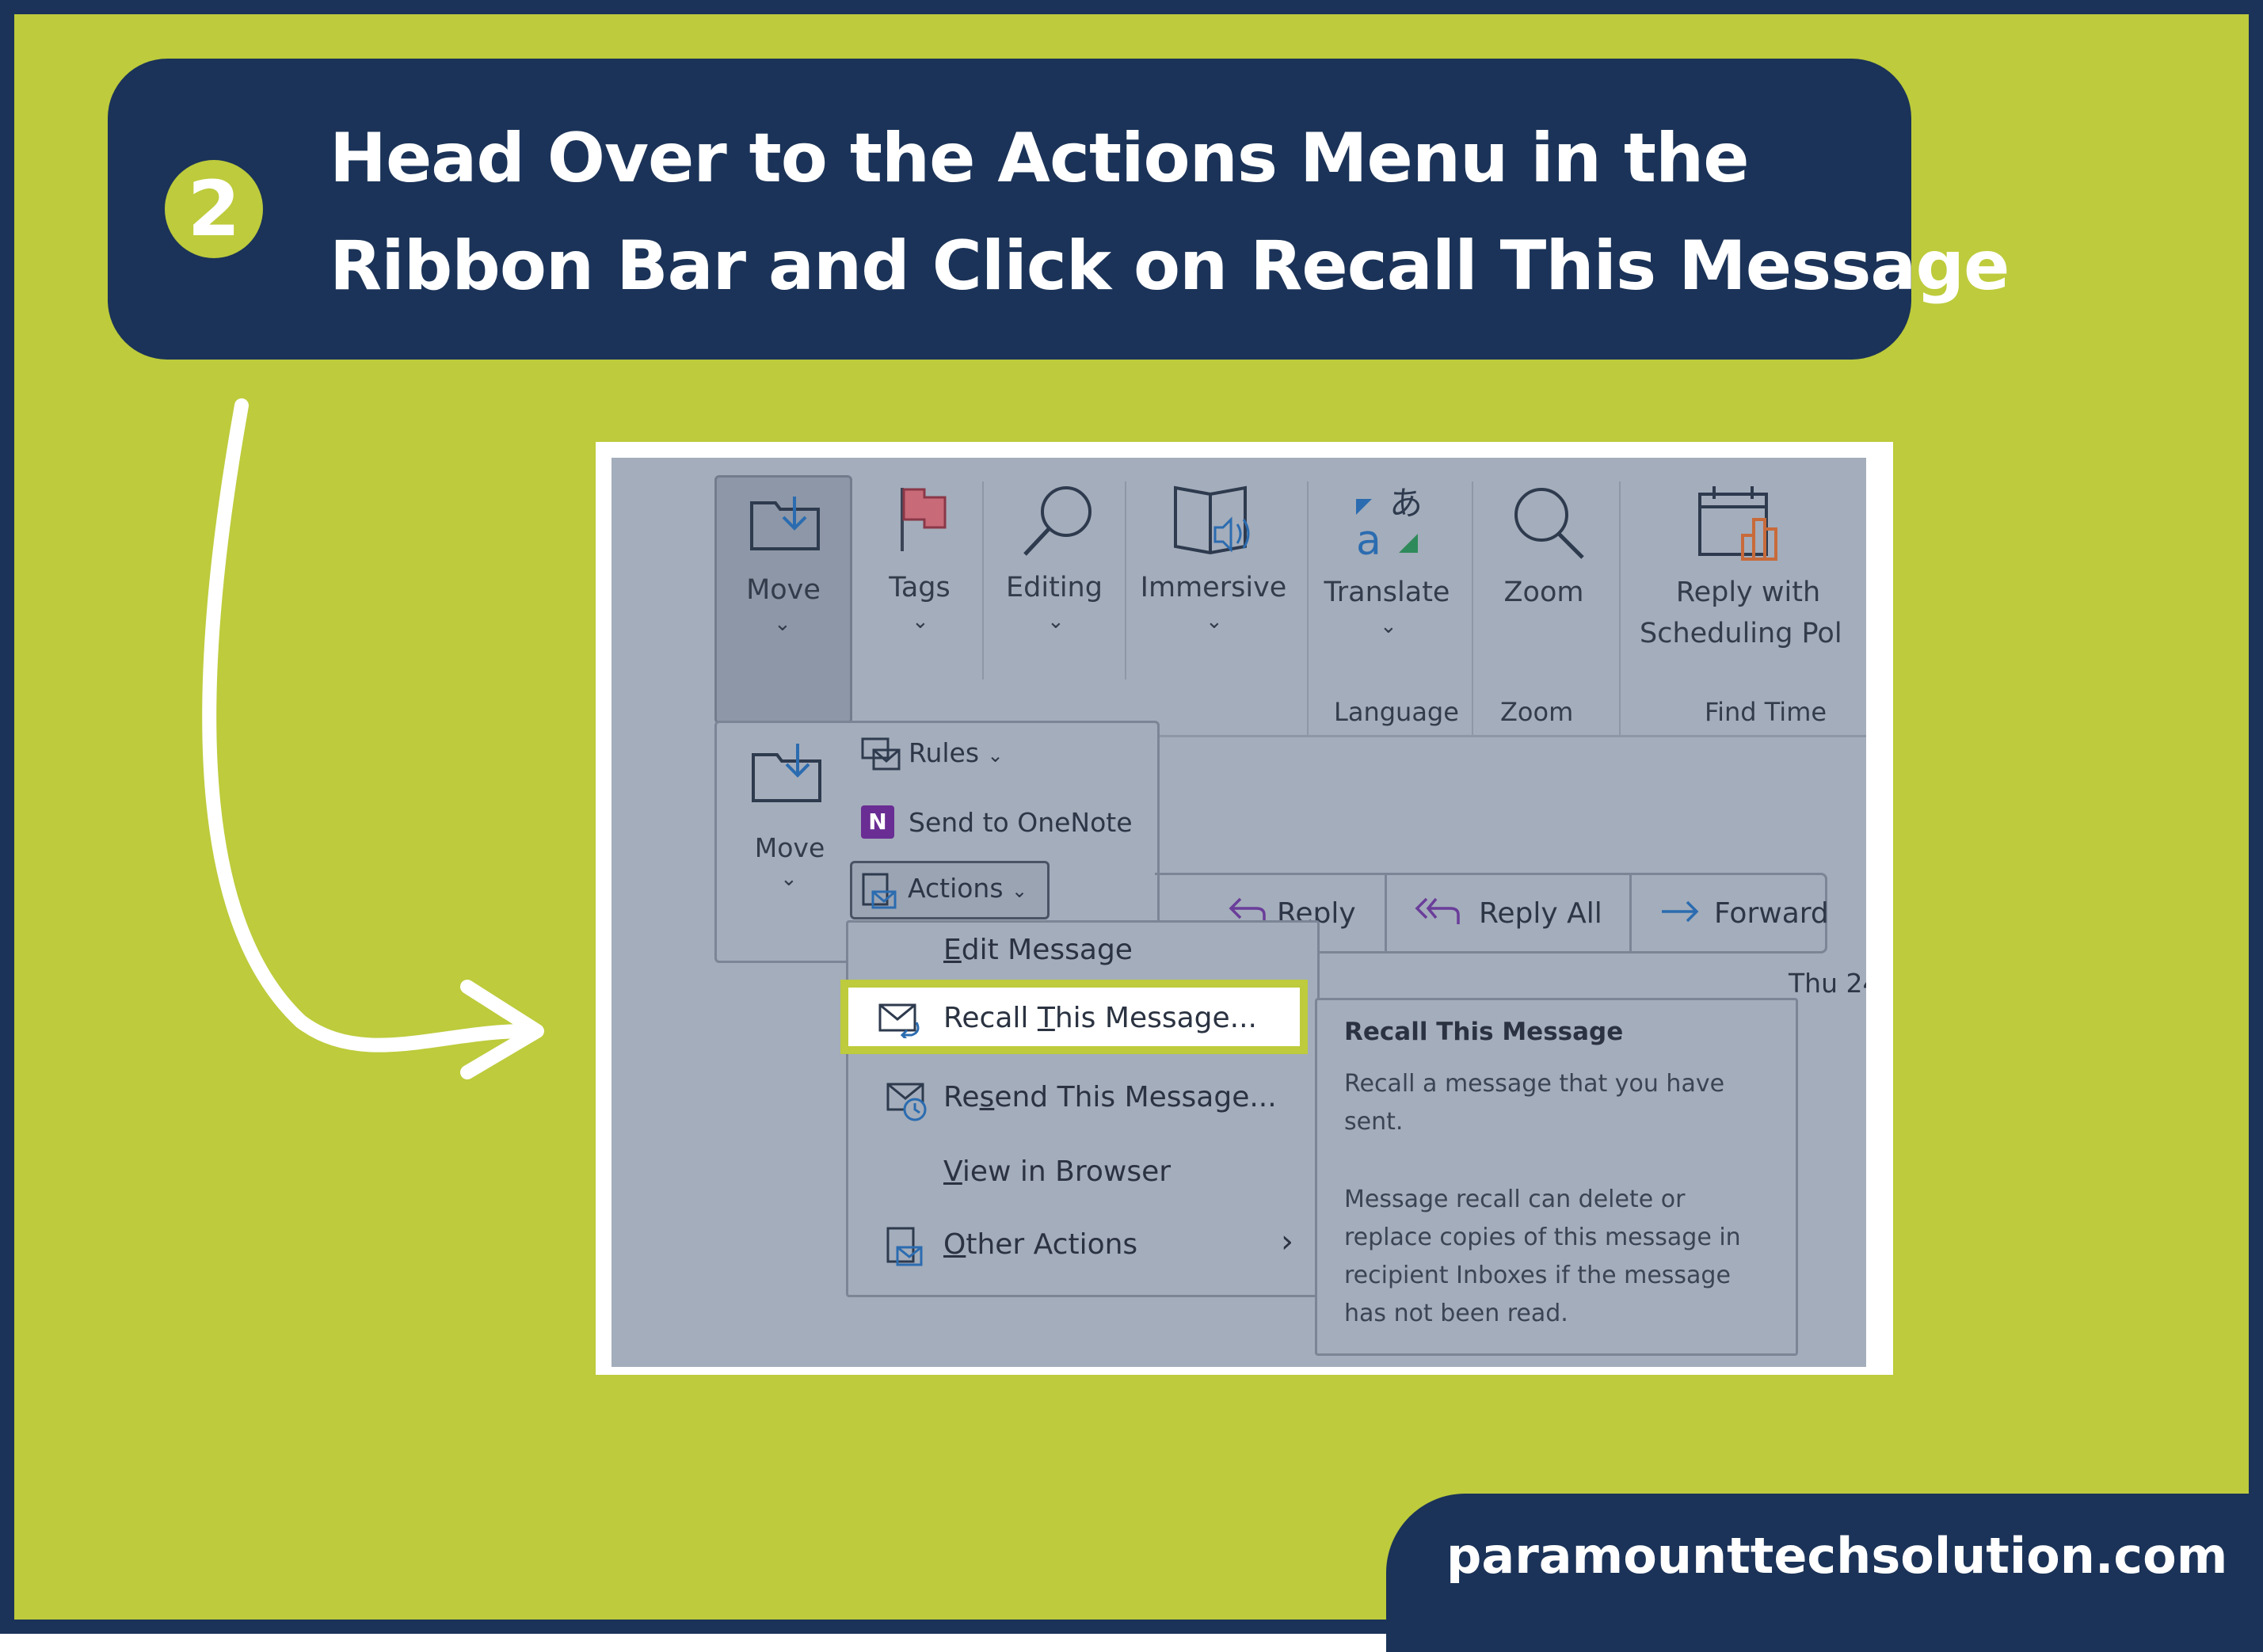 This screenshot has height=1652, width=2263. I want to click on tooltip-text: has not been read., so click(1456, 1313).